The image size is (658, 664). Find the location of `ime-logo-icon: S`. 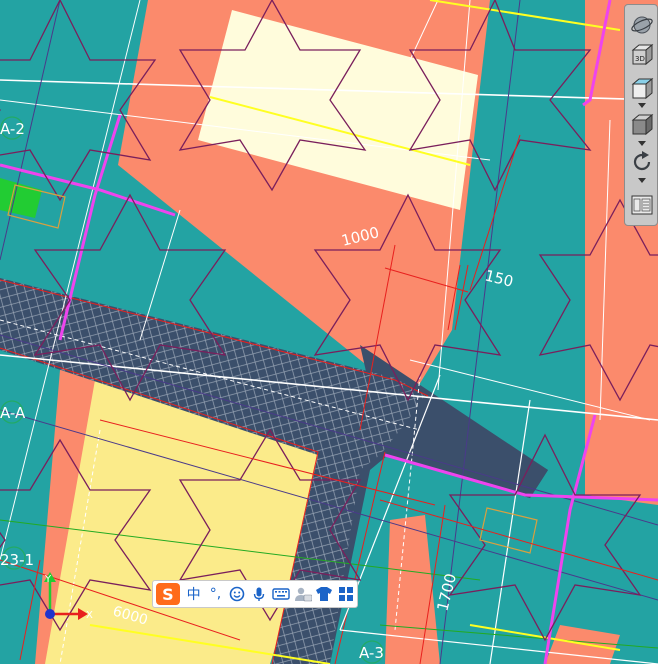

ime-logo-icon: S is located at coordinates (168, 594).